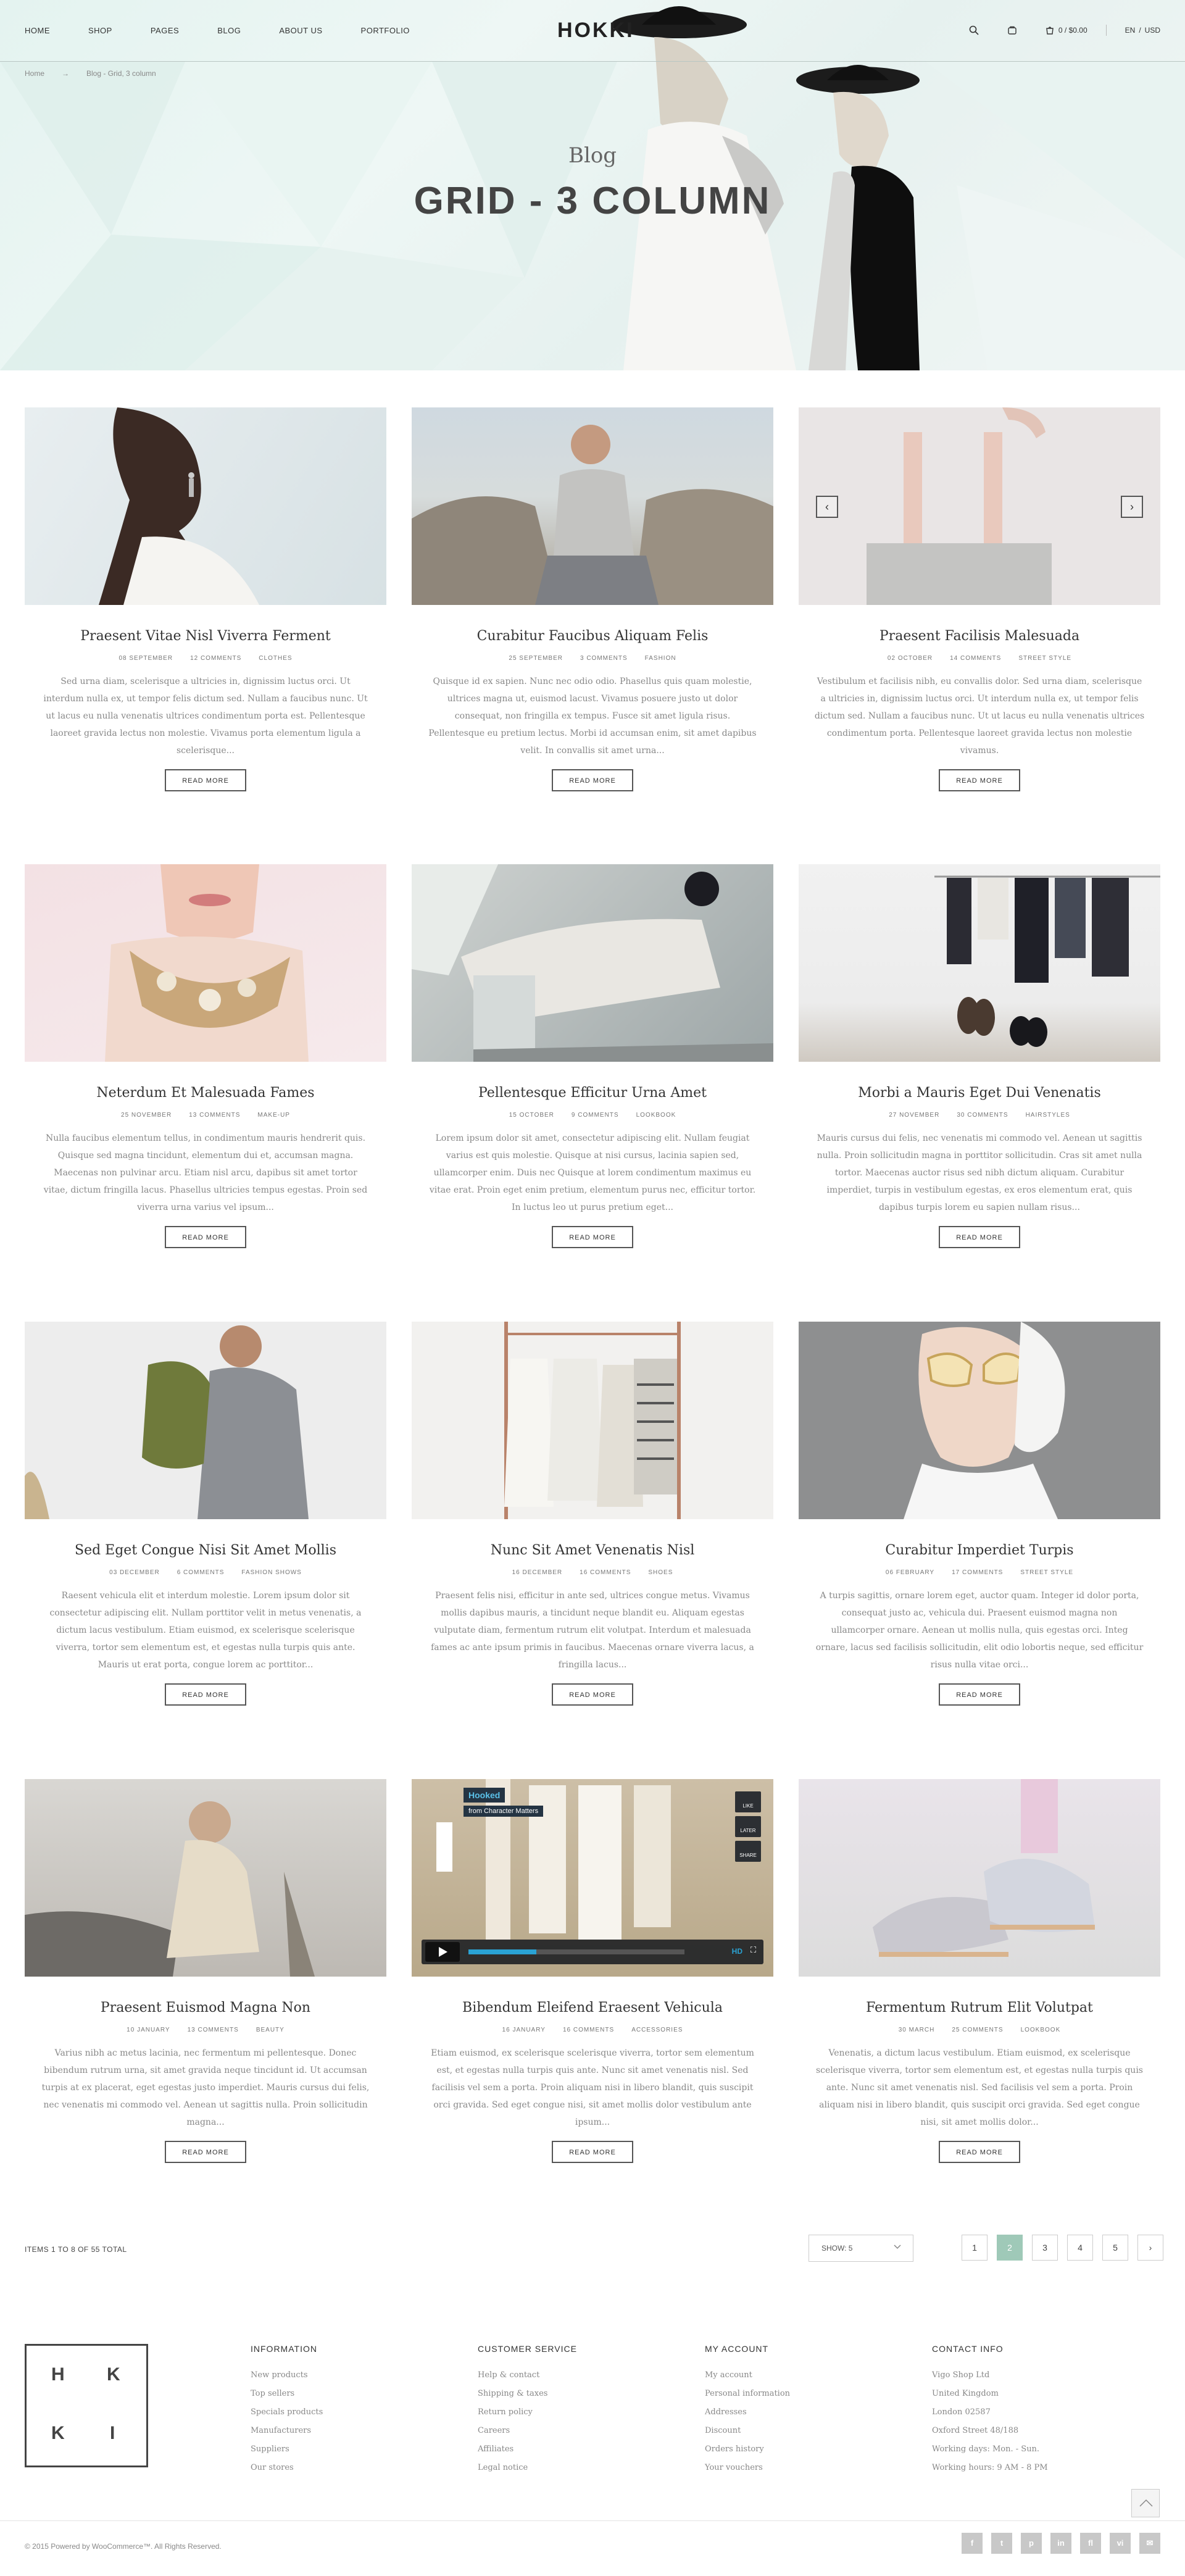 Image resolution: width=1185 pixels, height=2576 pixels. What do you see at coordinates (982, 1116) in the screenshot?
I see `post-comments: 30 COMMENTS` at bounding box center [982, 1116].